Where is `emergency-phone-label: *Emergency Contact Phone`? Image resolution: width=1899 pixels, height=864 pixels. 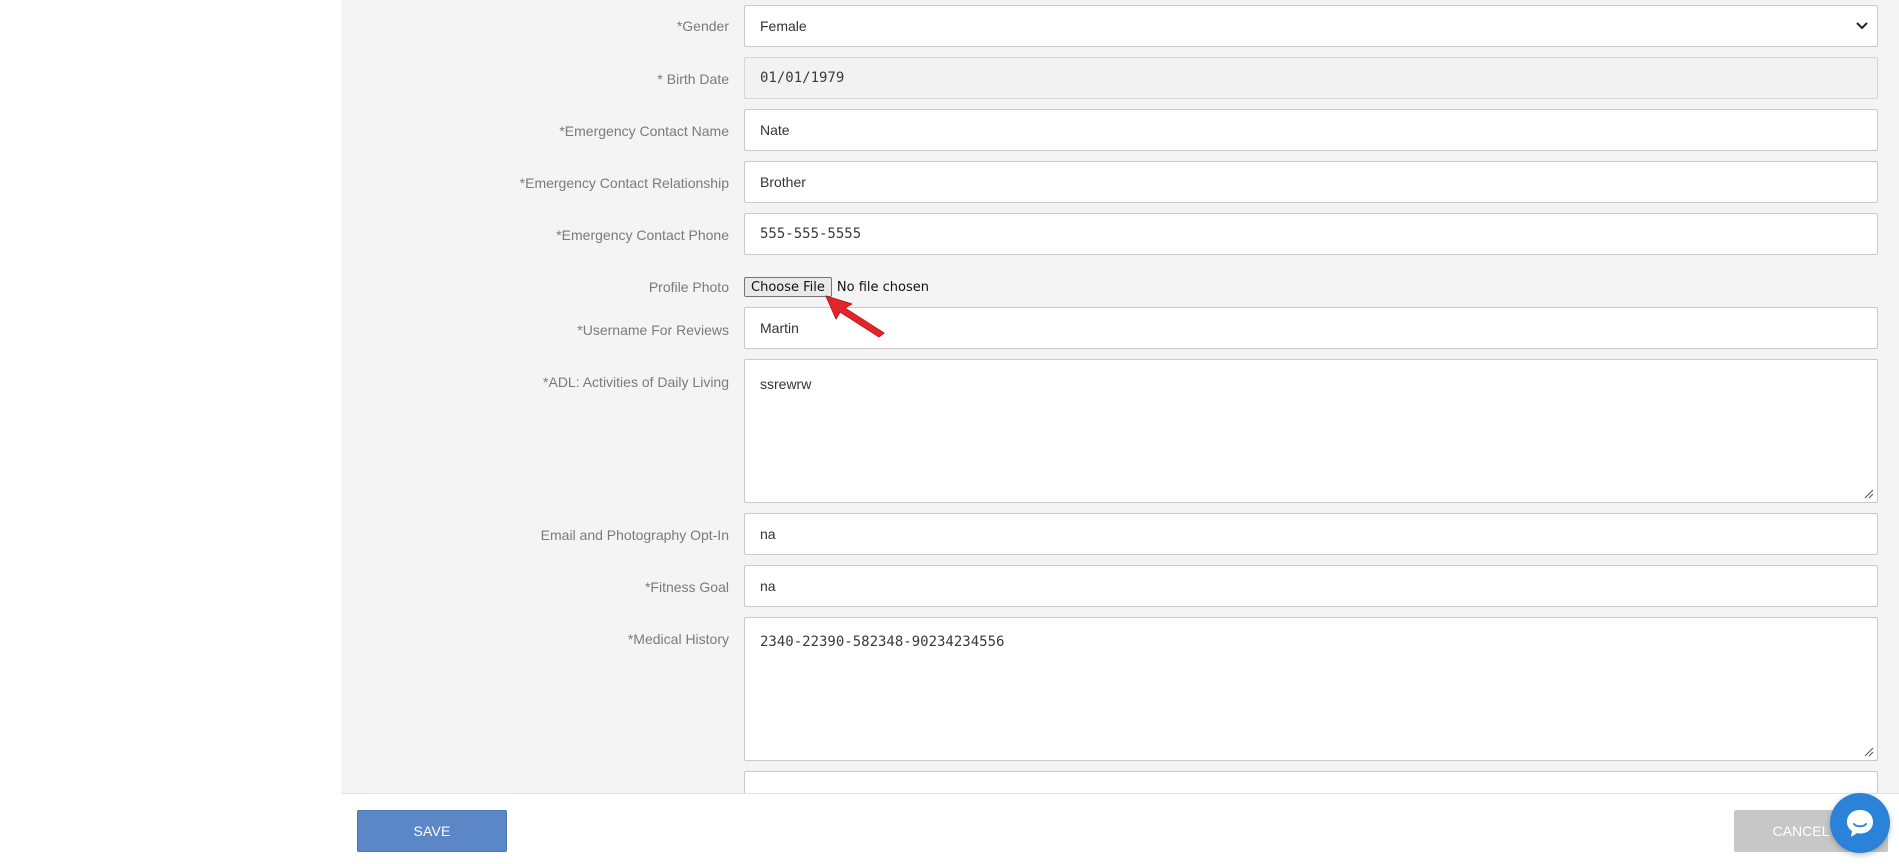 emergency-phone-label: *Emergency Contact Phone is located at coordinates (642, 235).